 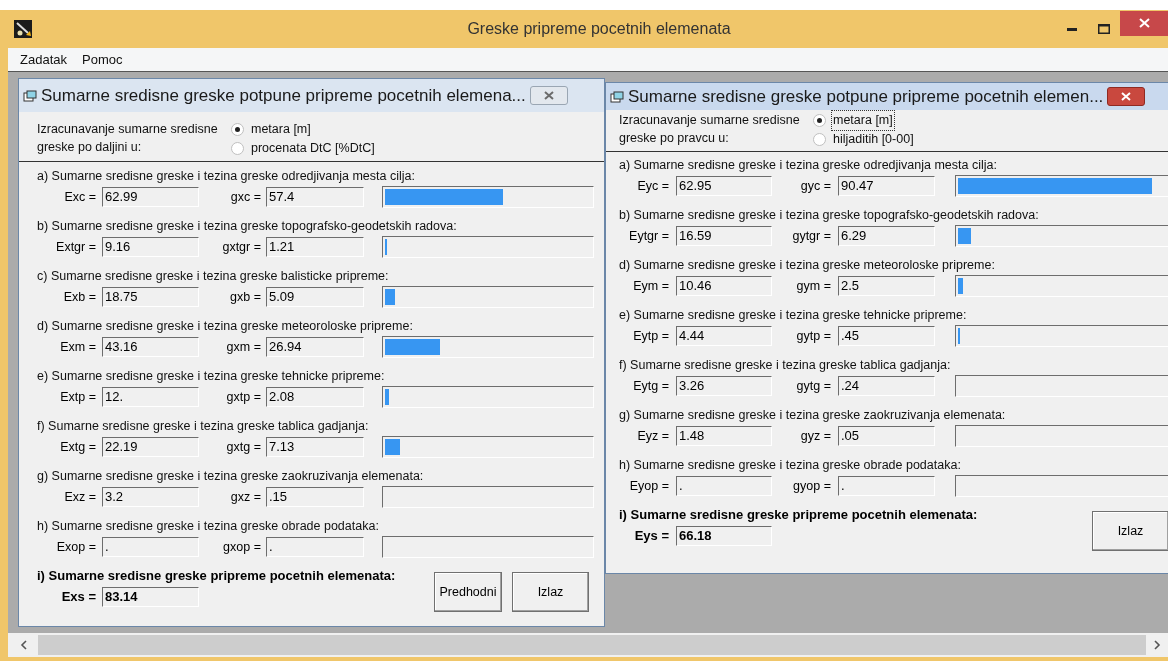 I want to click on value-field: .05, so click(x=886, y=436).